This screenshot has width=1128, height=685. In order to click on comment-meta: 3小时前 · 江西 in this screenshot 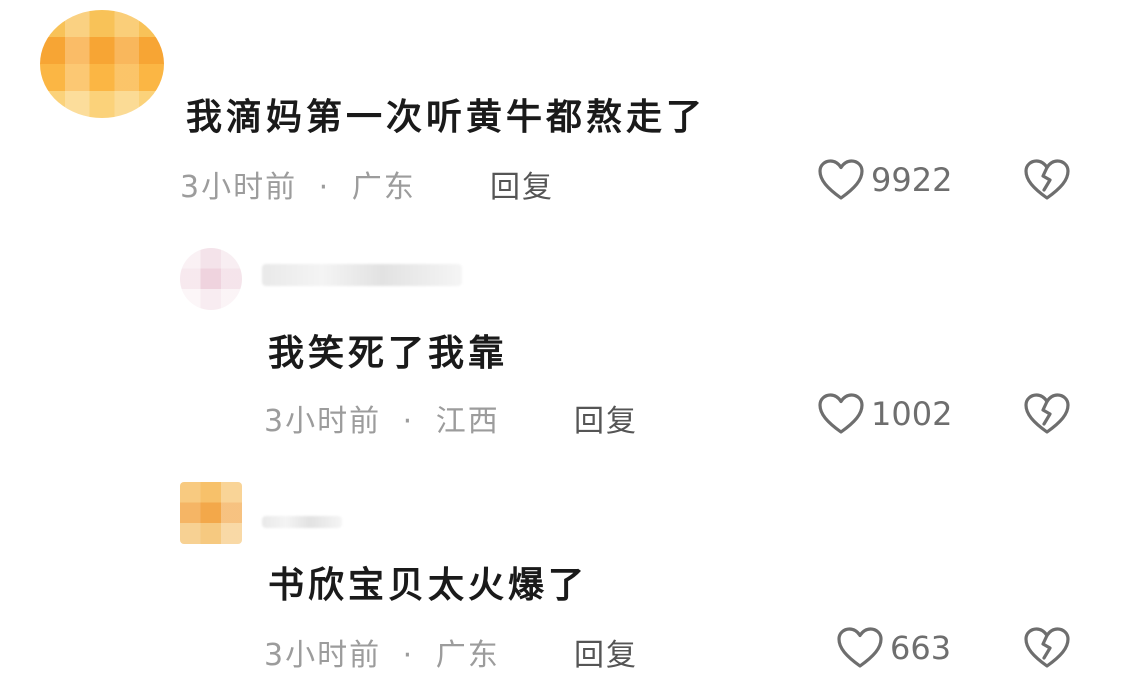, I will do `click(382, 418)`.